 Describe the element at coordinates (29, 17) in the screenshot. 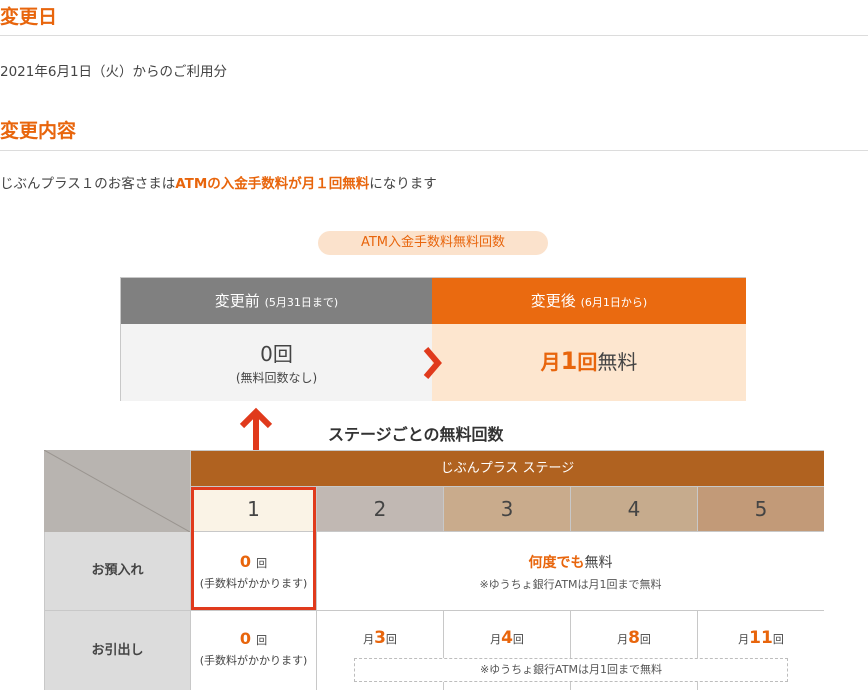

I see `section-heading-change-date: 変更日` at that location.